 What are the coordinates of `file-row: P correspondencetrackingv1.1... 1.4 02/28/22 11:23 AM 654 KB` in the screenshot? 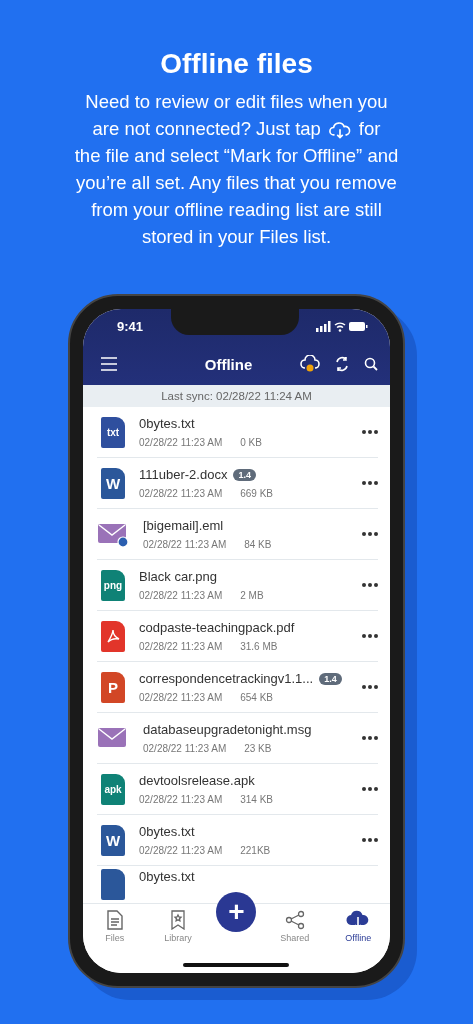 It's located at (237, 687).